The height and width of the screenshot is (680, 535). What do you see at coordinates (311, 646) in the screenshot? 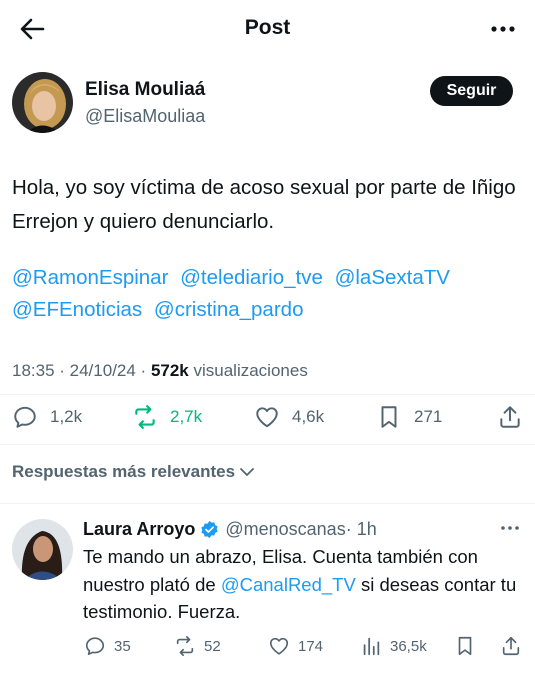
I see `reply-like-count: 174` at bounding box center [311, 646].